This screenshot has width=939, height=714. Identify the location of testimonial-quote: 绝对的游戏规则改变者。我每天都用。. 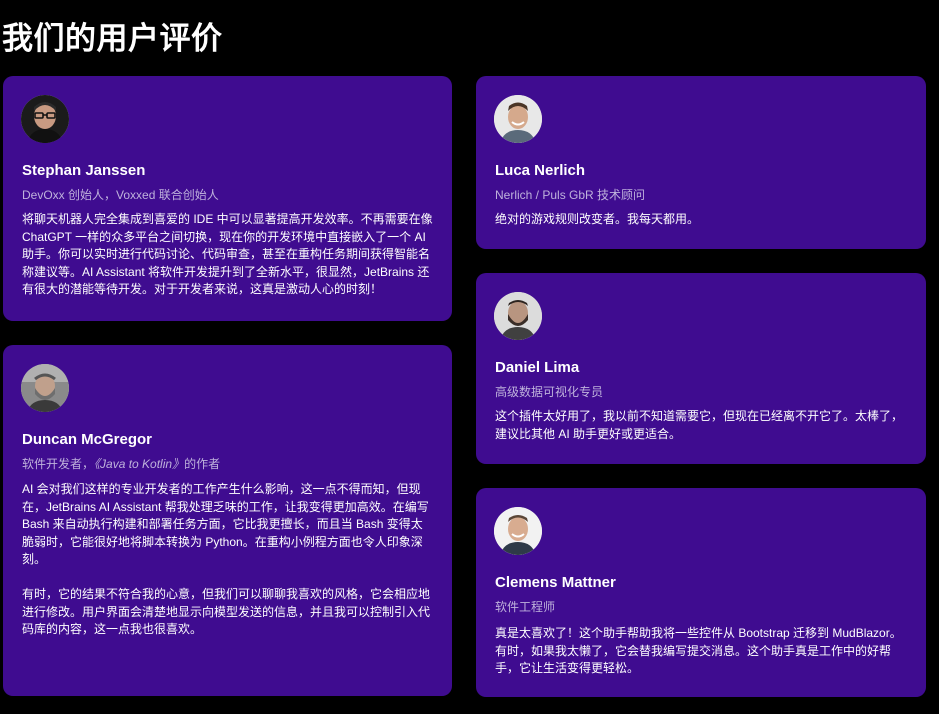
(597, 219).